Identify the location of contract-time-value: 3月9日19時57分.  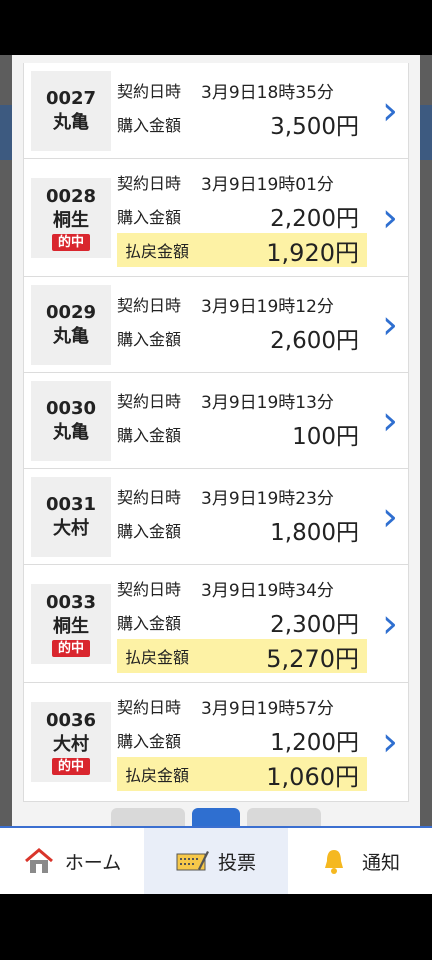
(267, 708).